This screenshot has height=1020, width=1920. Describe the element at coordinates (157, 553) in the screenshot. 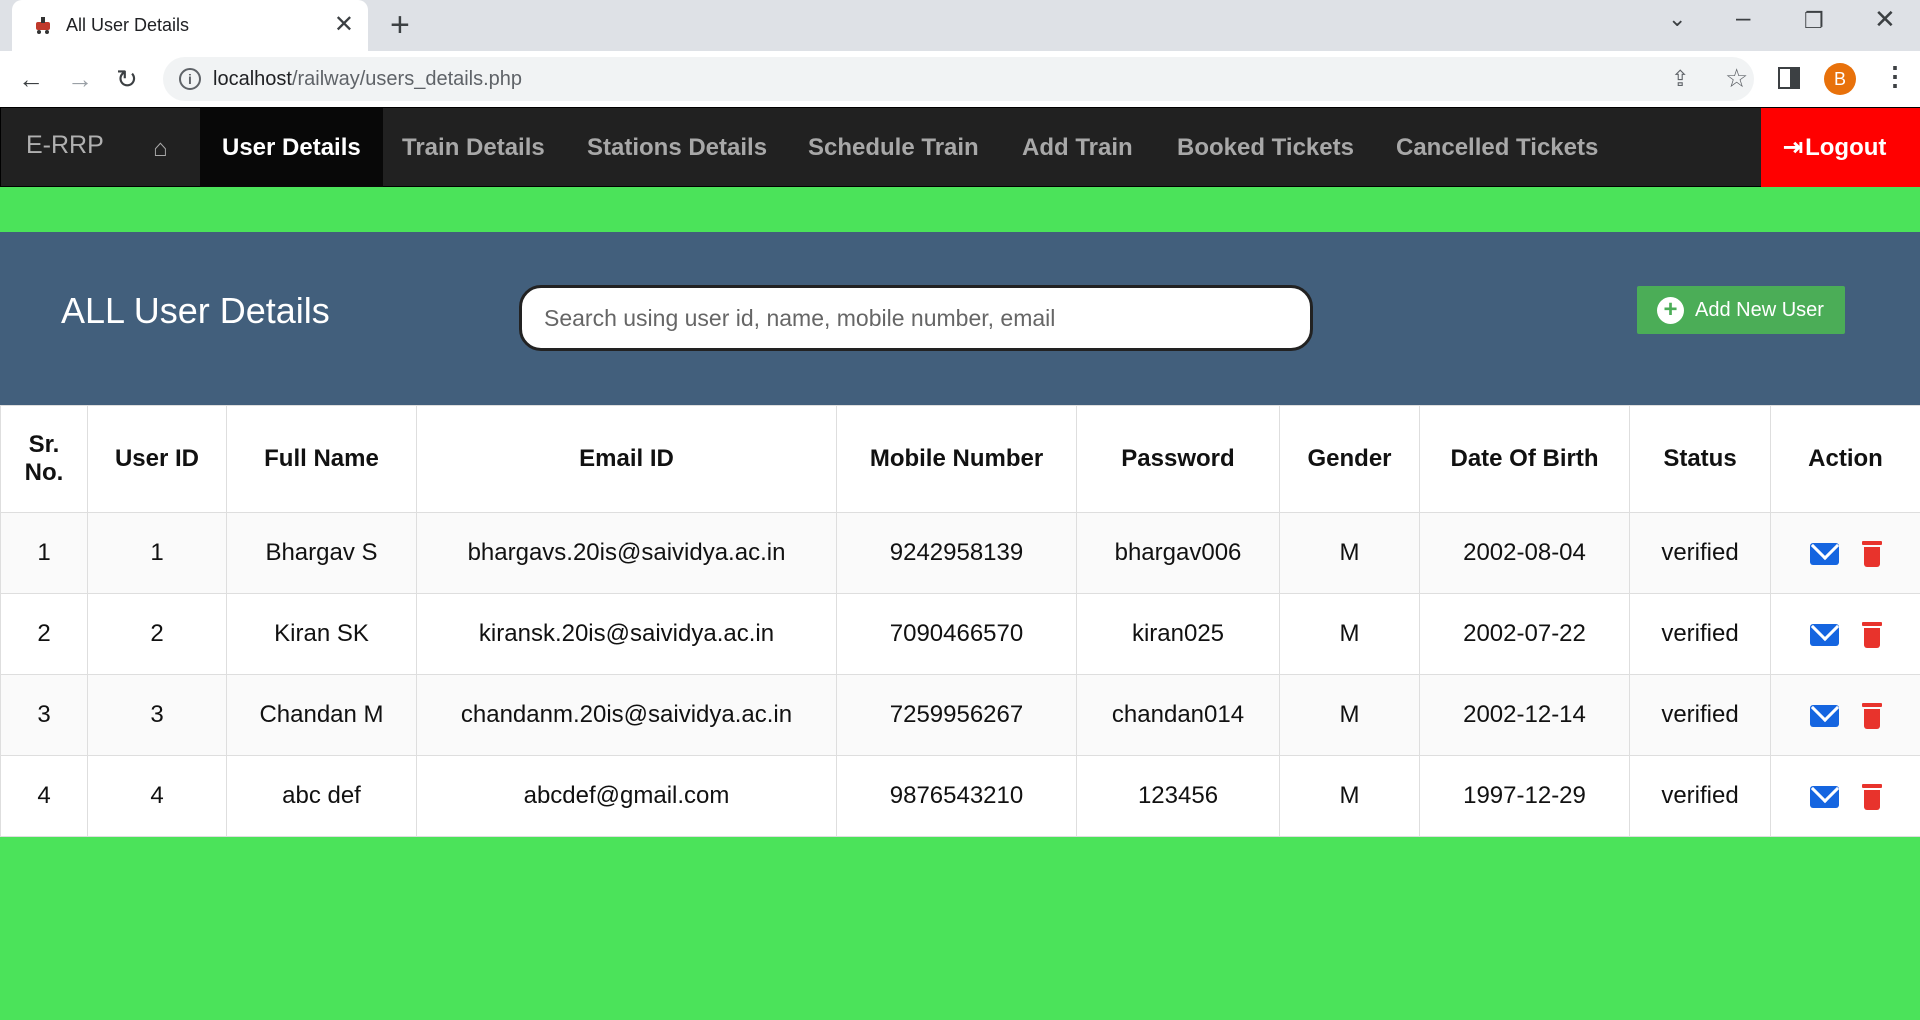

I see `user-id-cell: 1` at that location.